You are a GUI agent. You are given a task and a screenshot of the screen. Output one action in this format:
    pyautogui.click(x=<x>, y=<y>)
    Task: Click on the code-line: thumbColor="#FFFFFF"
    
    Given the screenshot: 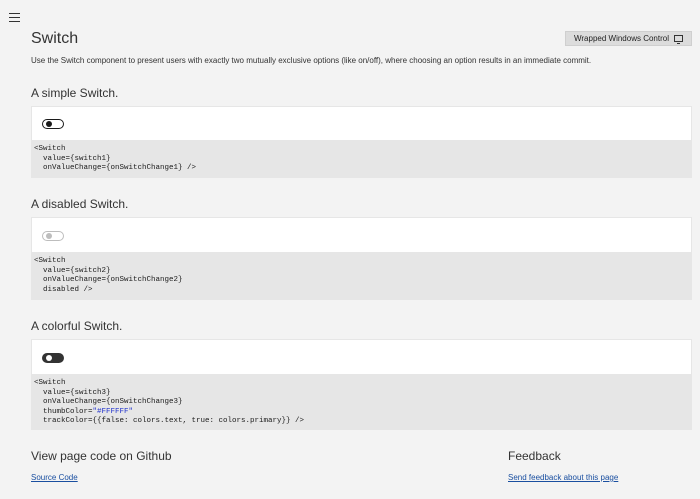 What is the action you would take?
    pyautogui.click(x=361, y=413)
    